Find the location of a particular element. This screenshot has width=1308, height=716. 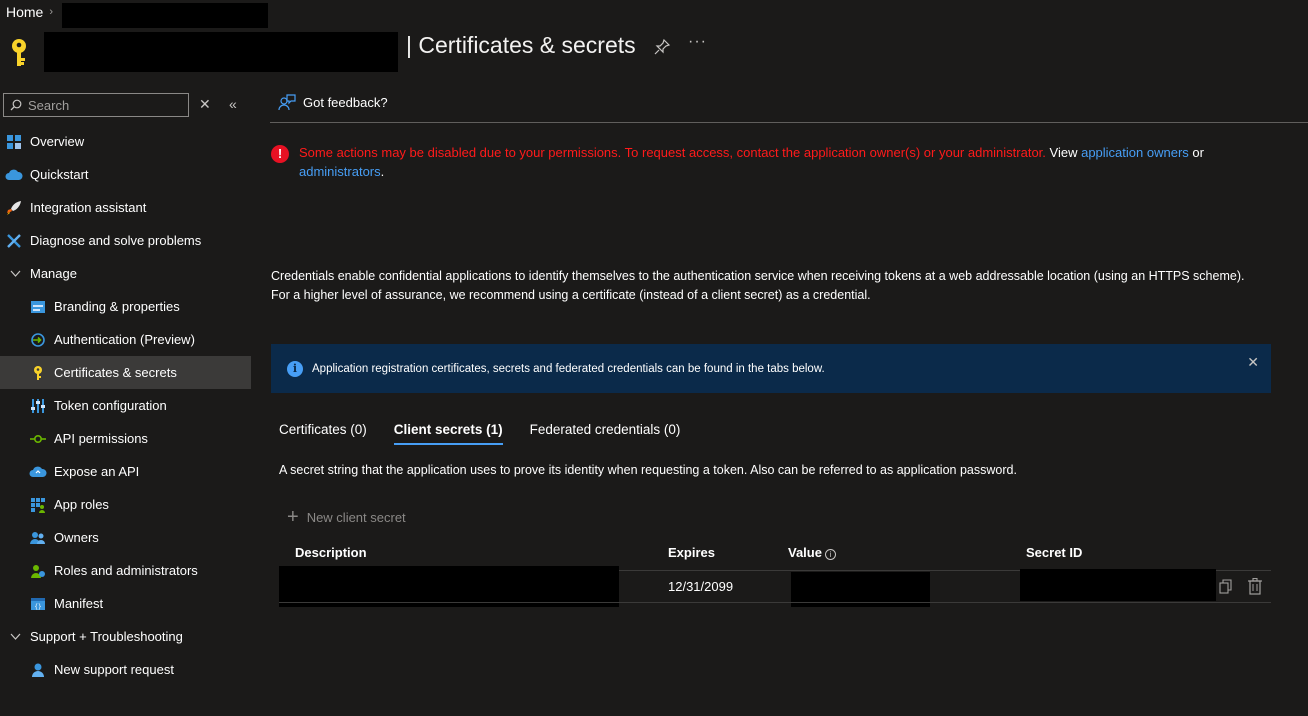

sidebar-item-label: Manifest is located at coordinates (79, 603).